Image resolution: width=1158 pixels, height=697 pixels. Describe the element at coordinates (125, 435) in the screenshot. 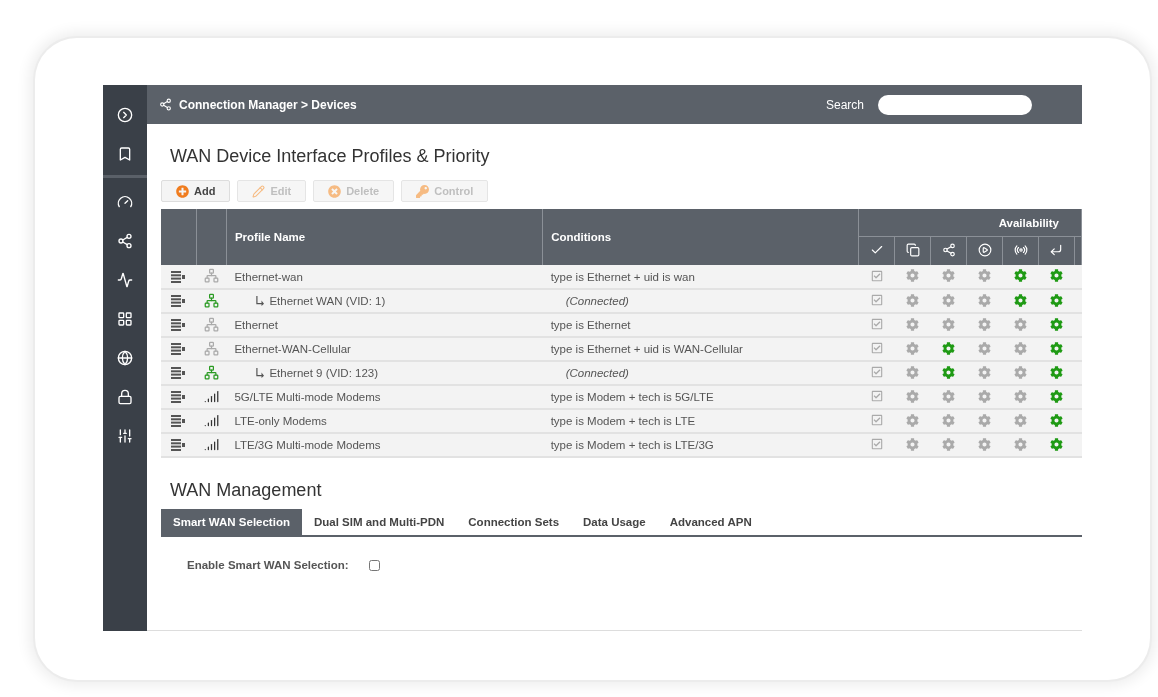

I see `sliders-icon` at that location.